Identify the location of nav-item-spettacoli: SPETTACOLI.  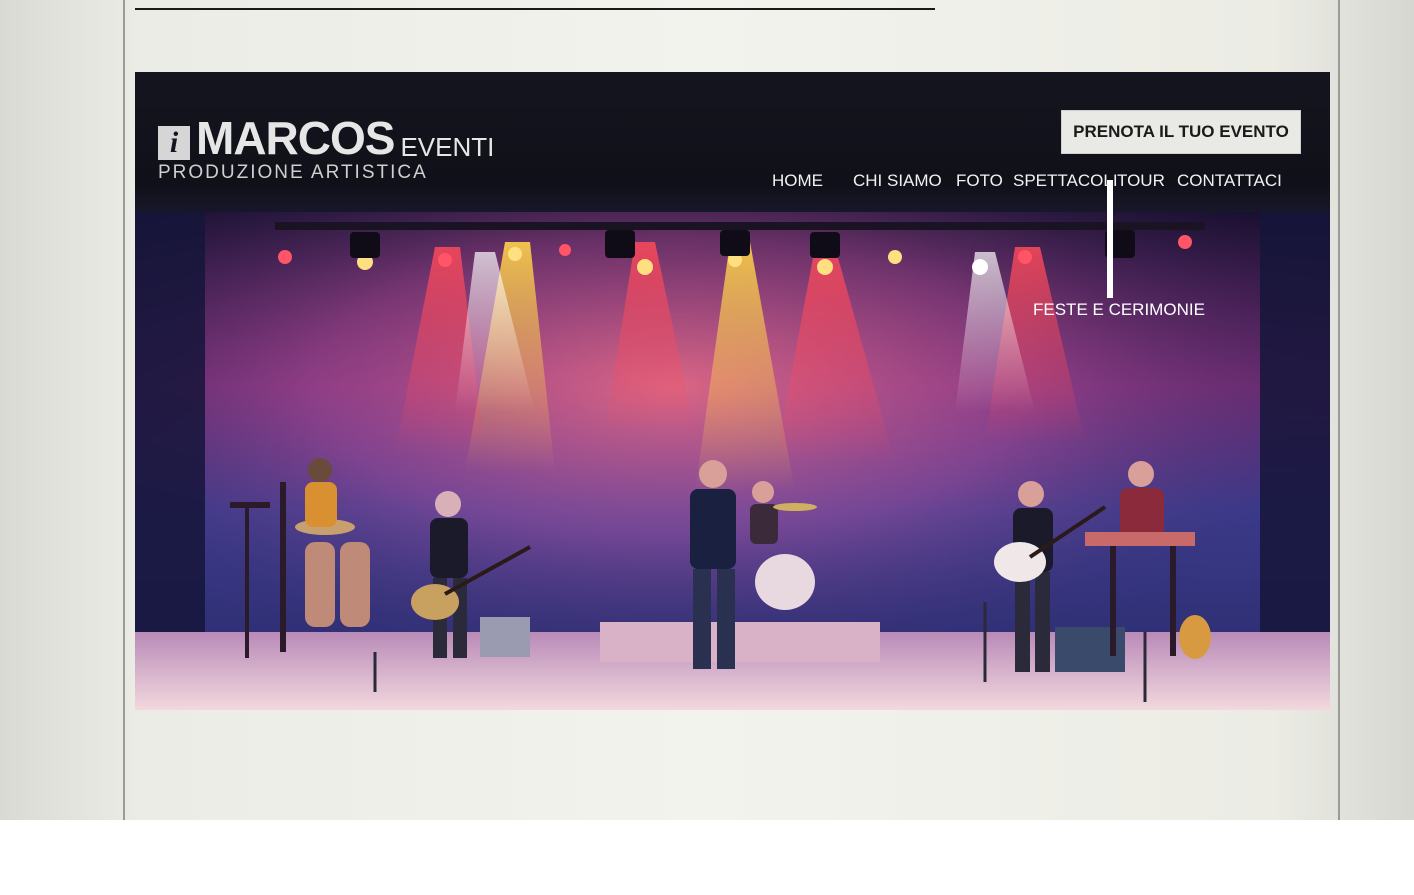
(1065, 181).